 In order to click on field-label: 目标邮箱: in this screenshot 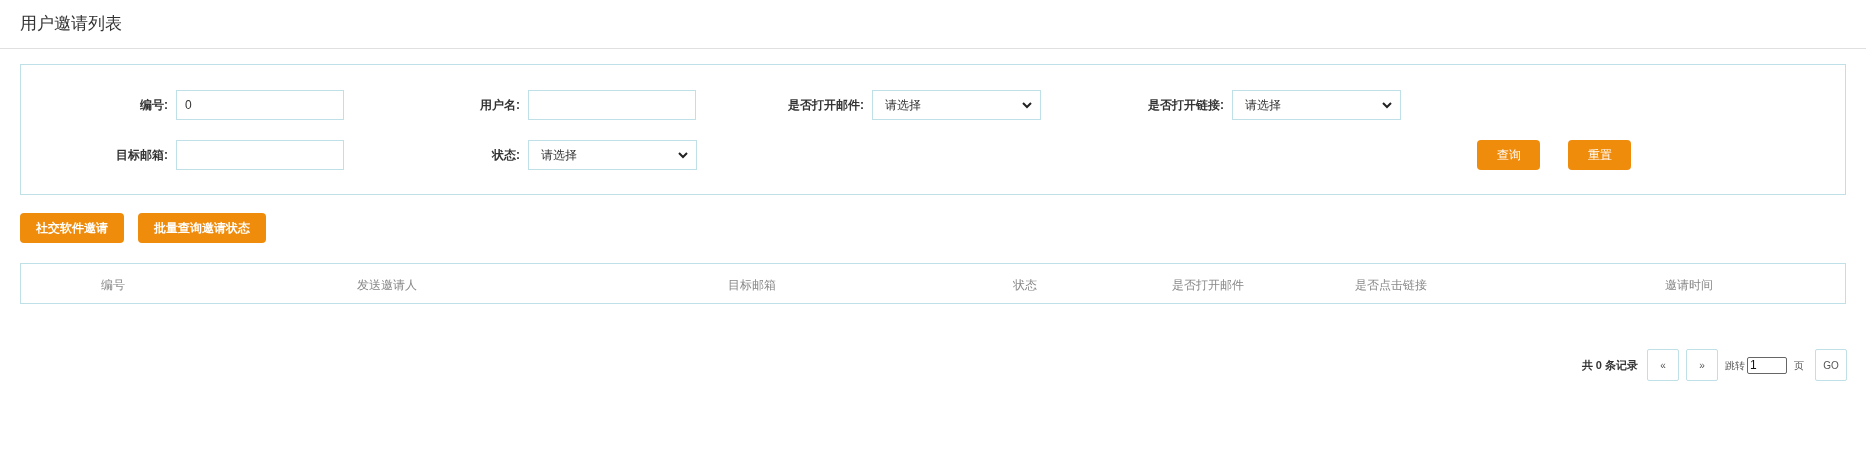, I will do `click(142, 155)`.